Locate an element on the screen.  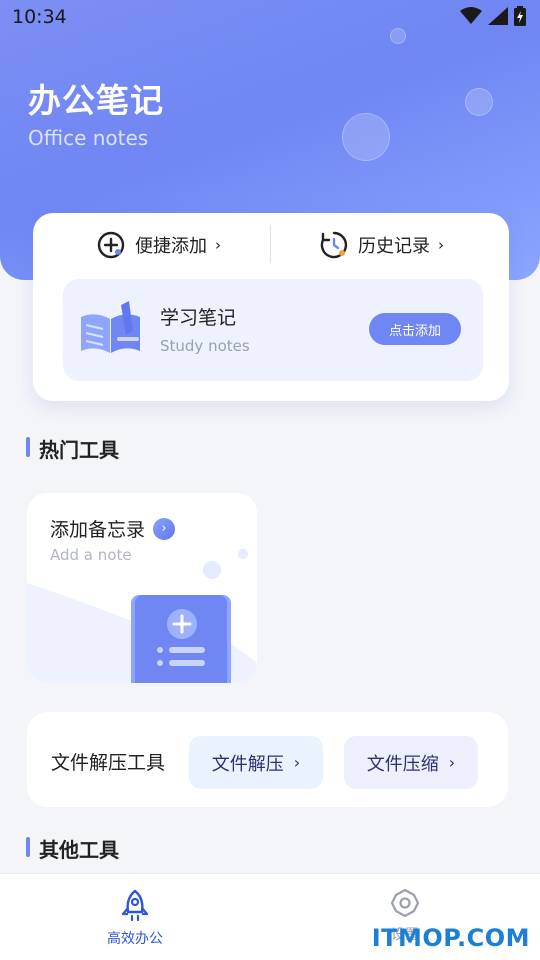
watermark: ITMOP.COM is located at coordinates (450, 938).